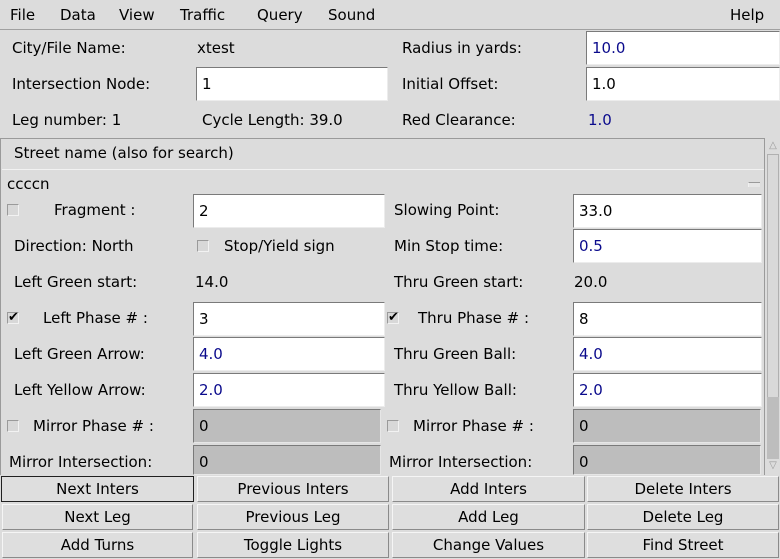 The image size is (780, 559). What do you see at coordinates (69, 48) in the screenshot?
I see `city-file-label: City/File Name:` at bounding box center [69, 48].